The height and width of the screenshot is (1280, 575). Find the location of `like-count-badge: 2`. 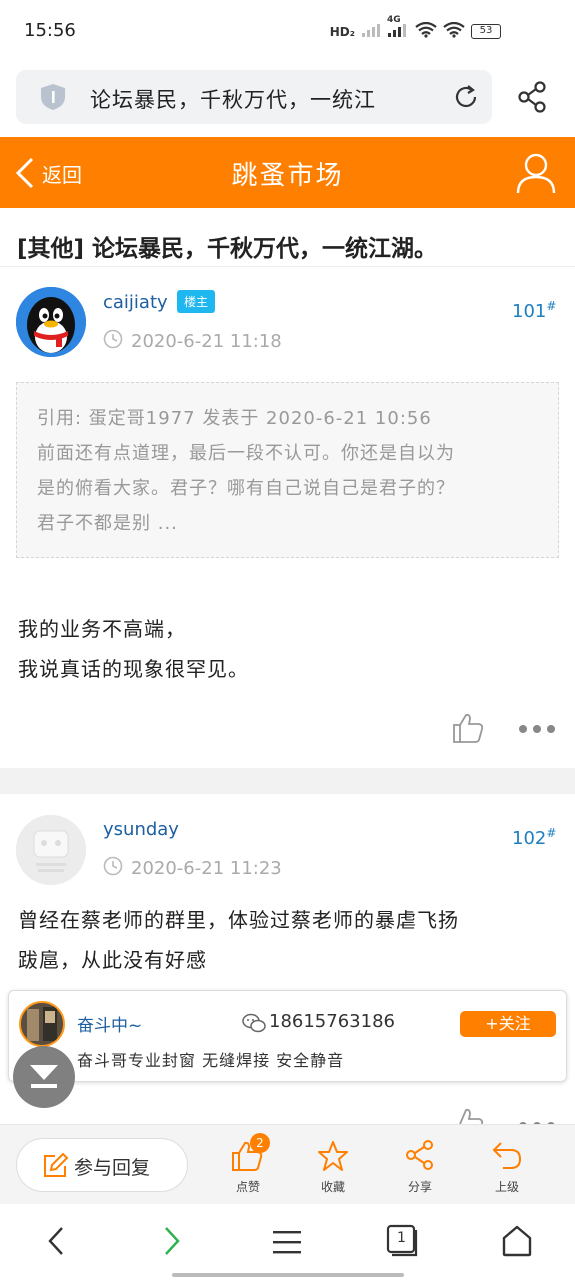

like-count-badge: 2 is located at coordinates (260, 1143).